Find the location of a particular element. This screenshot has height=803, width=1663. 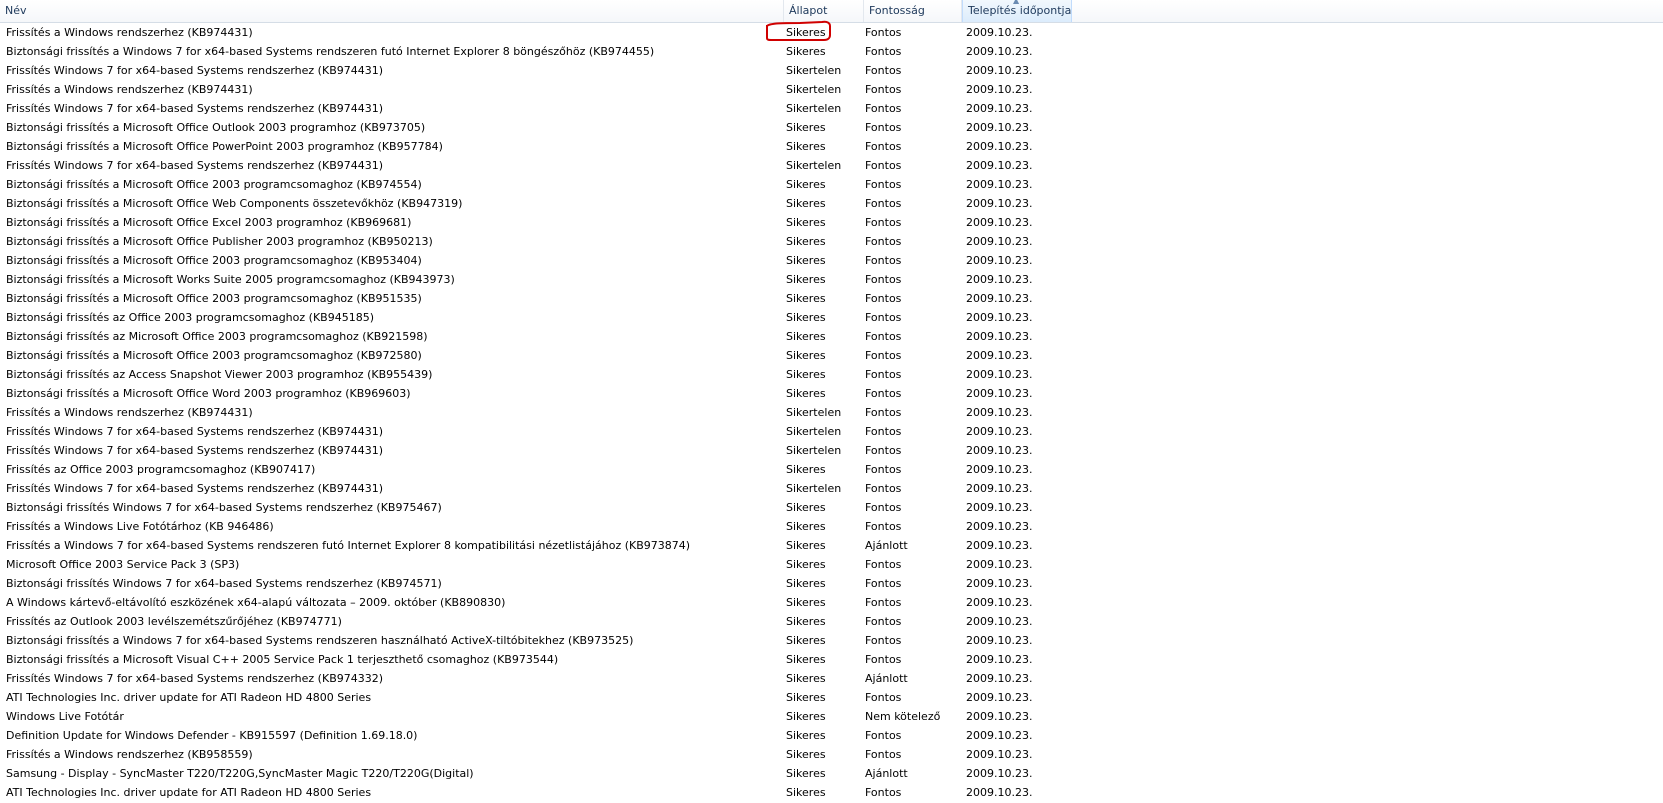

column-header-name: Név is located at coordinates (392, 11).